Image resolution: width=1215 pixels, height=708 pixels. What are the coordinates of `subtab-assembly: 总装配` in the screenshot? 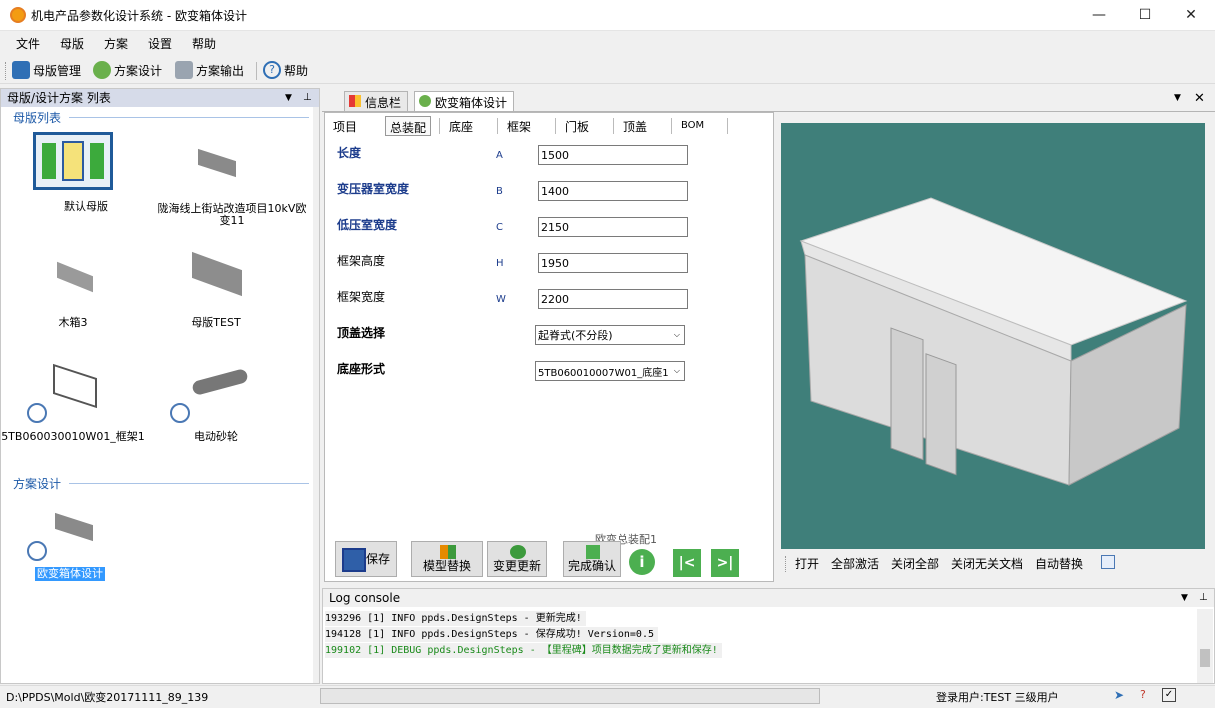 It's located at (408, 126).